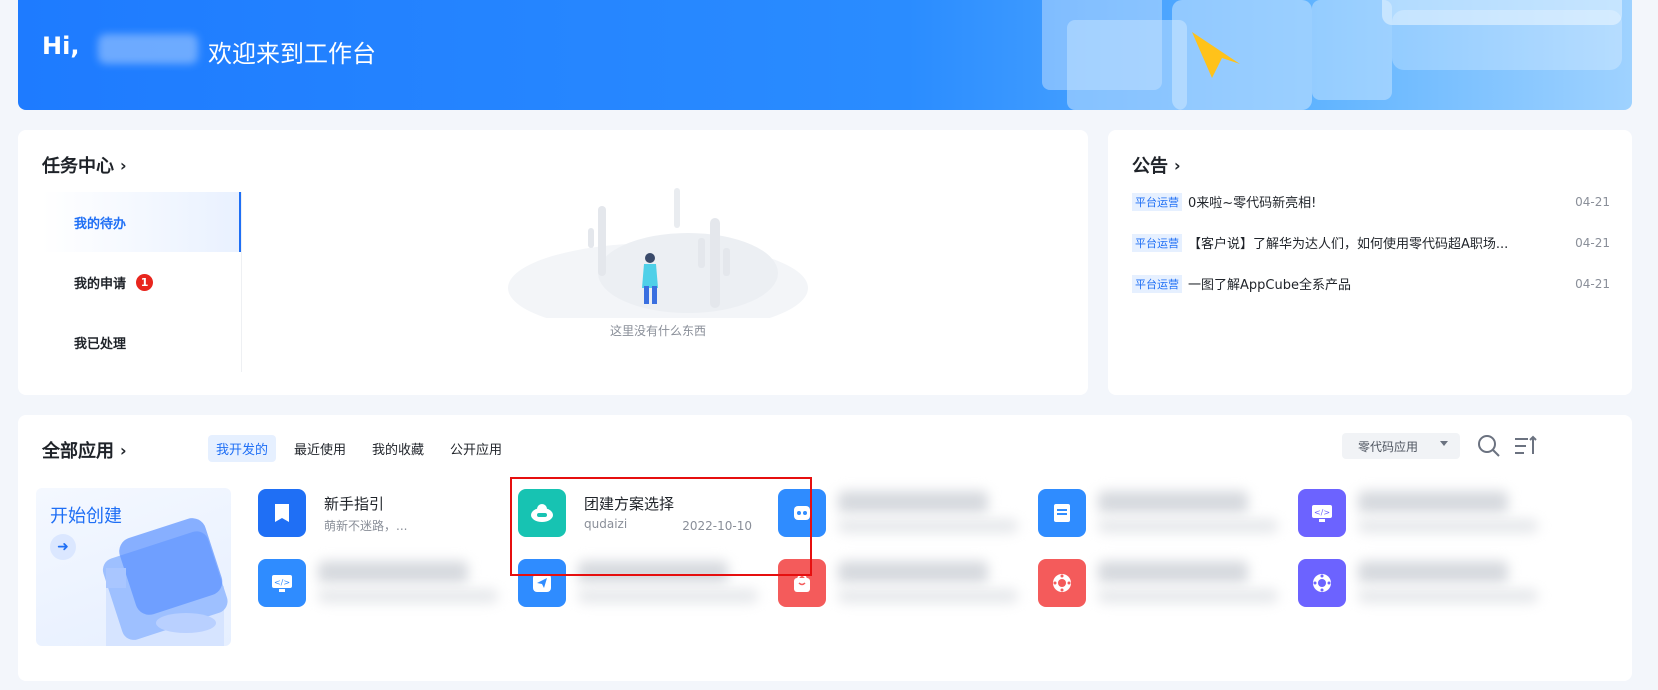 This screenshot has height=690, width=1658. What do you see at coordinates (476, 448) in the screenshot?
I see `tab-public: 公开应用` at bounding box center [476, 448].